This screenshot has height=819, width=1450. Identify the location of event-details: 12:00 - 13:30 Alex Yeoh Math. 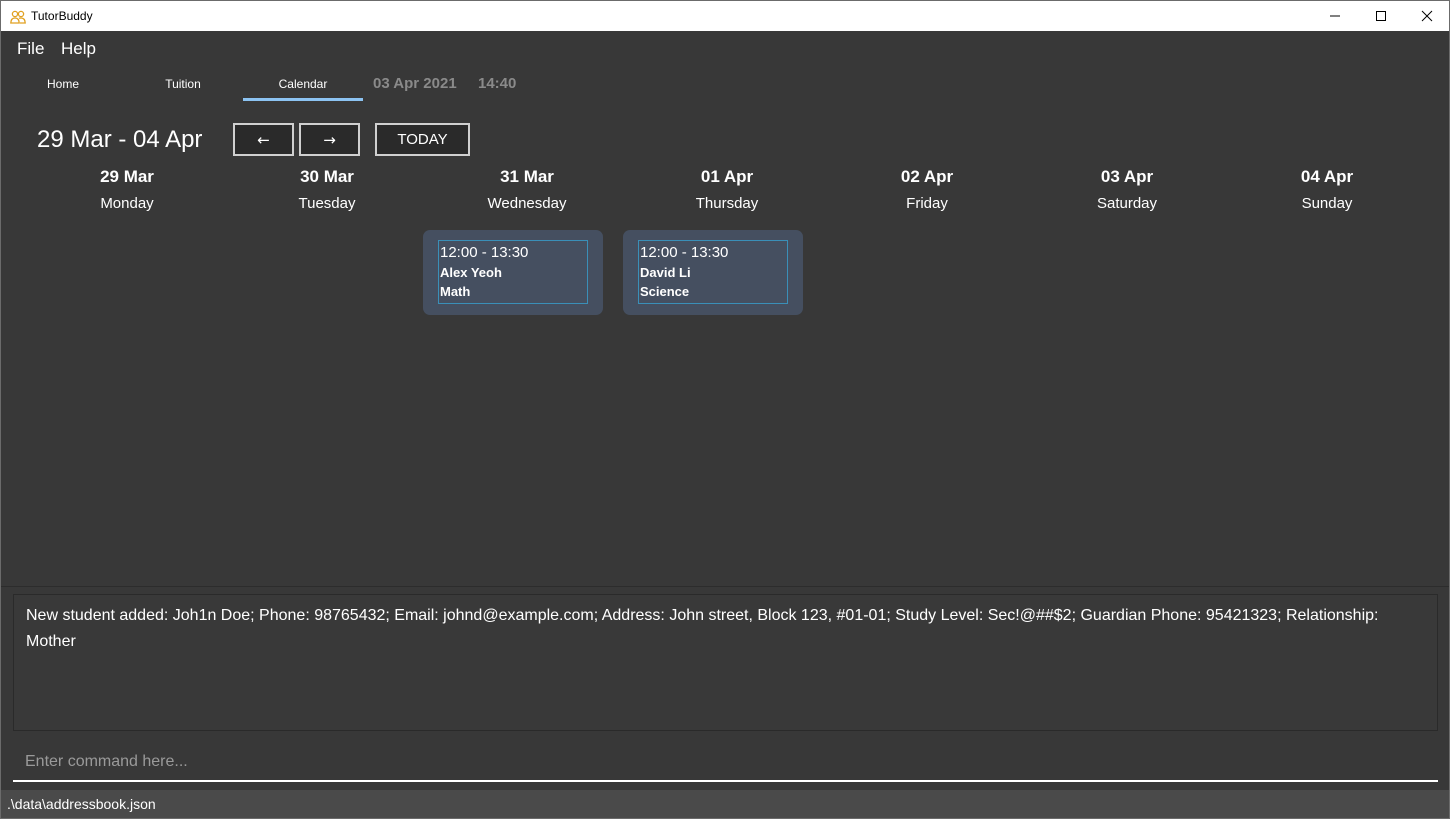
(513, 272).